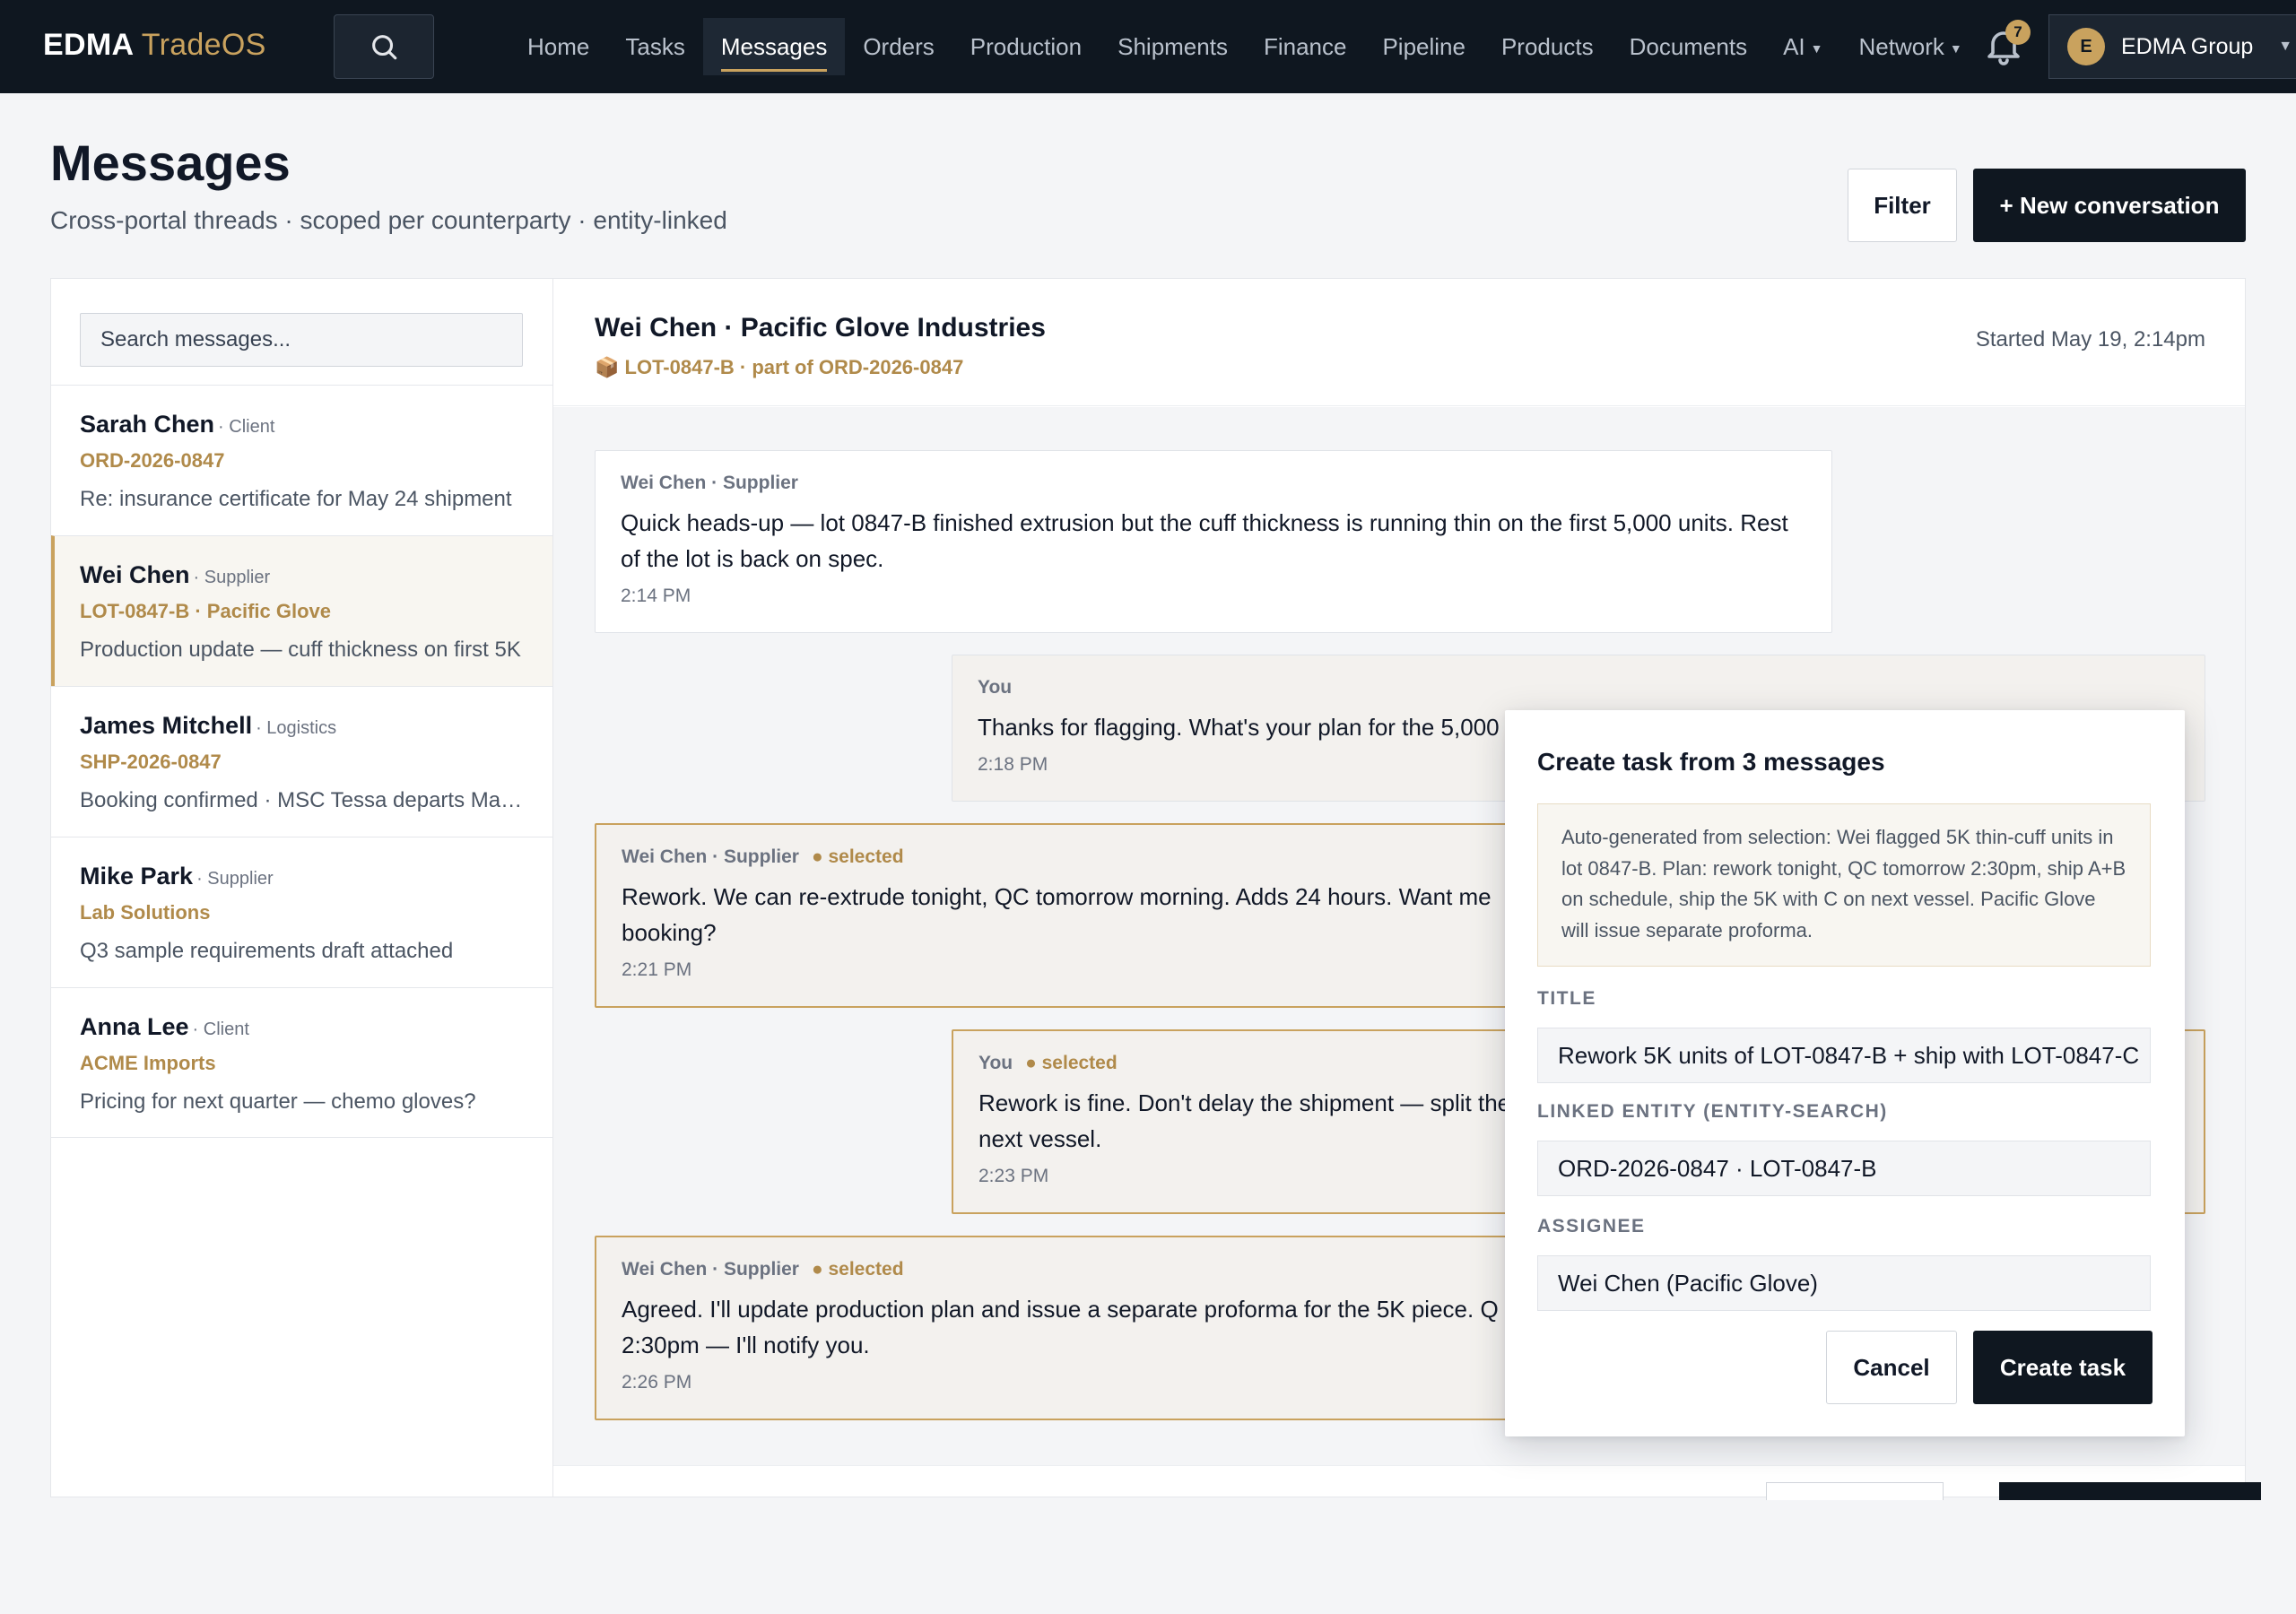  What do you see at coordinates (1794, 46) in the screenshot?
I see `nav-ai-label: AI` at bounding box center [1794, 46].